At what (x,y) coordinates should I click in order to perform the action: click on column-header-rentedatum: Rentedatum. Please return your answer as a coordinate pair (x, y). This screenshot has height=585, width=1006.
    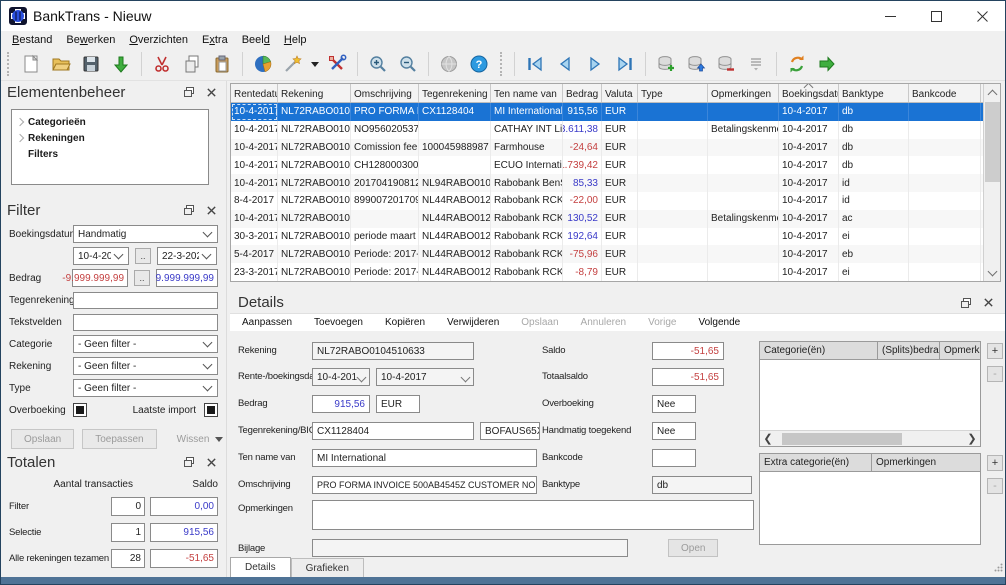
    Looking at the image, I should click on (254, 93).